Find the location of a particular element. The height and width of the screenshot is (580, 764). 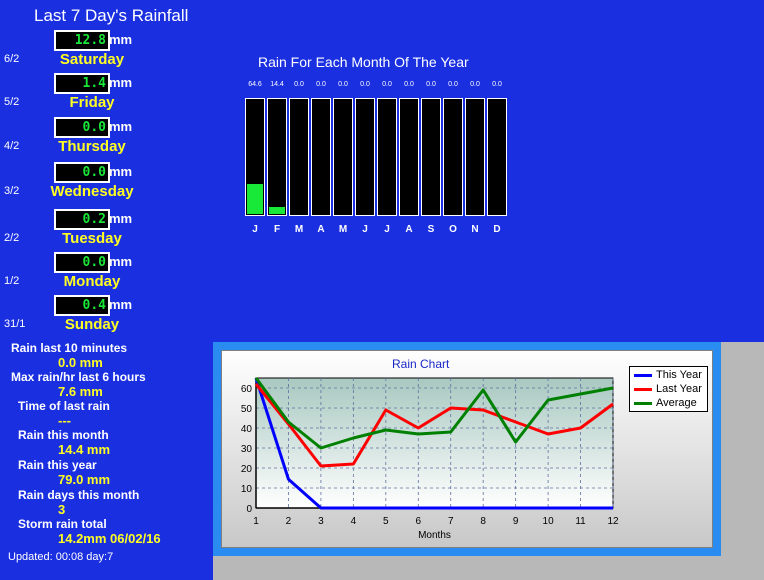

day-name: Thursday is located at coordinates (92, 146).